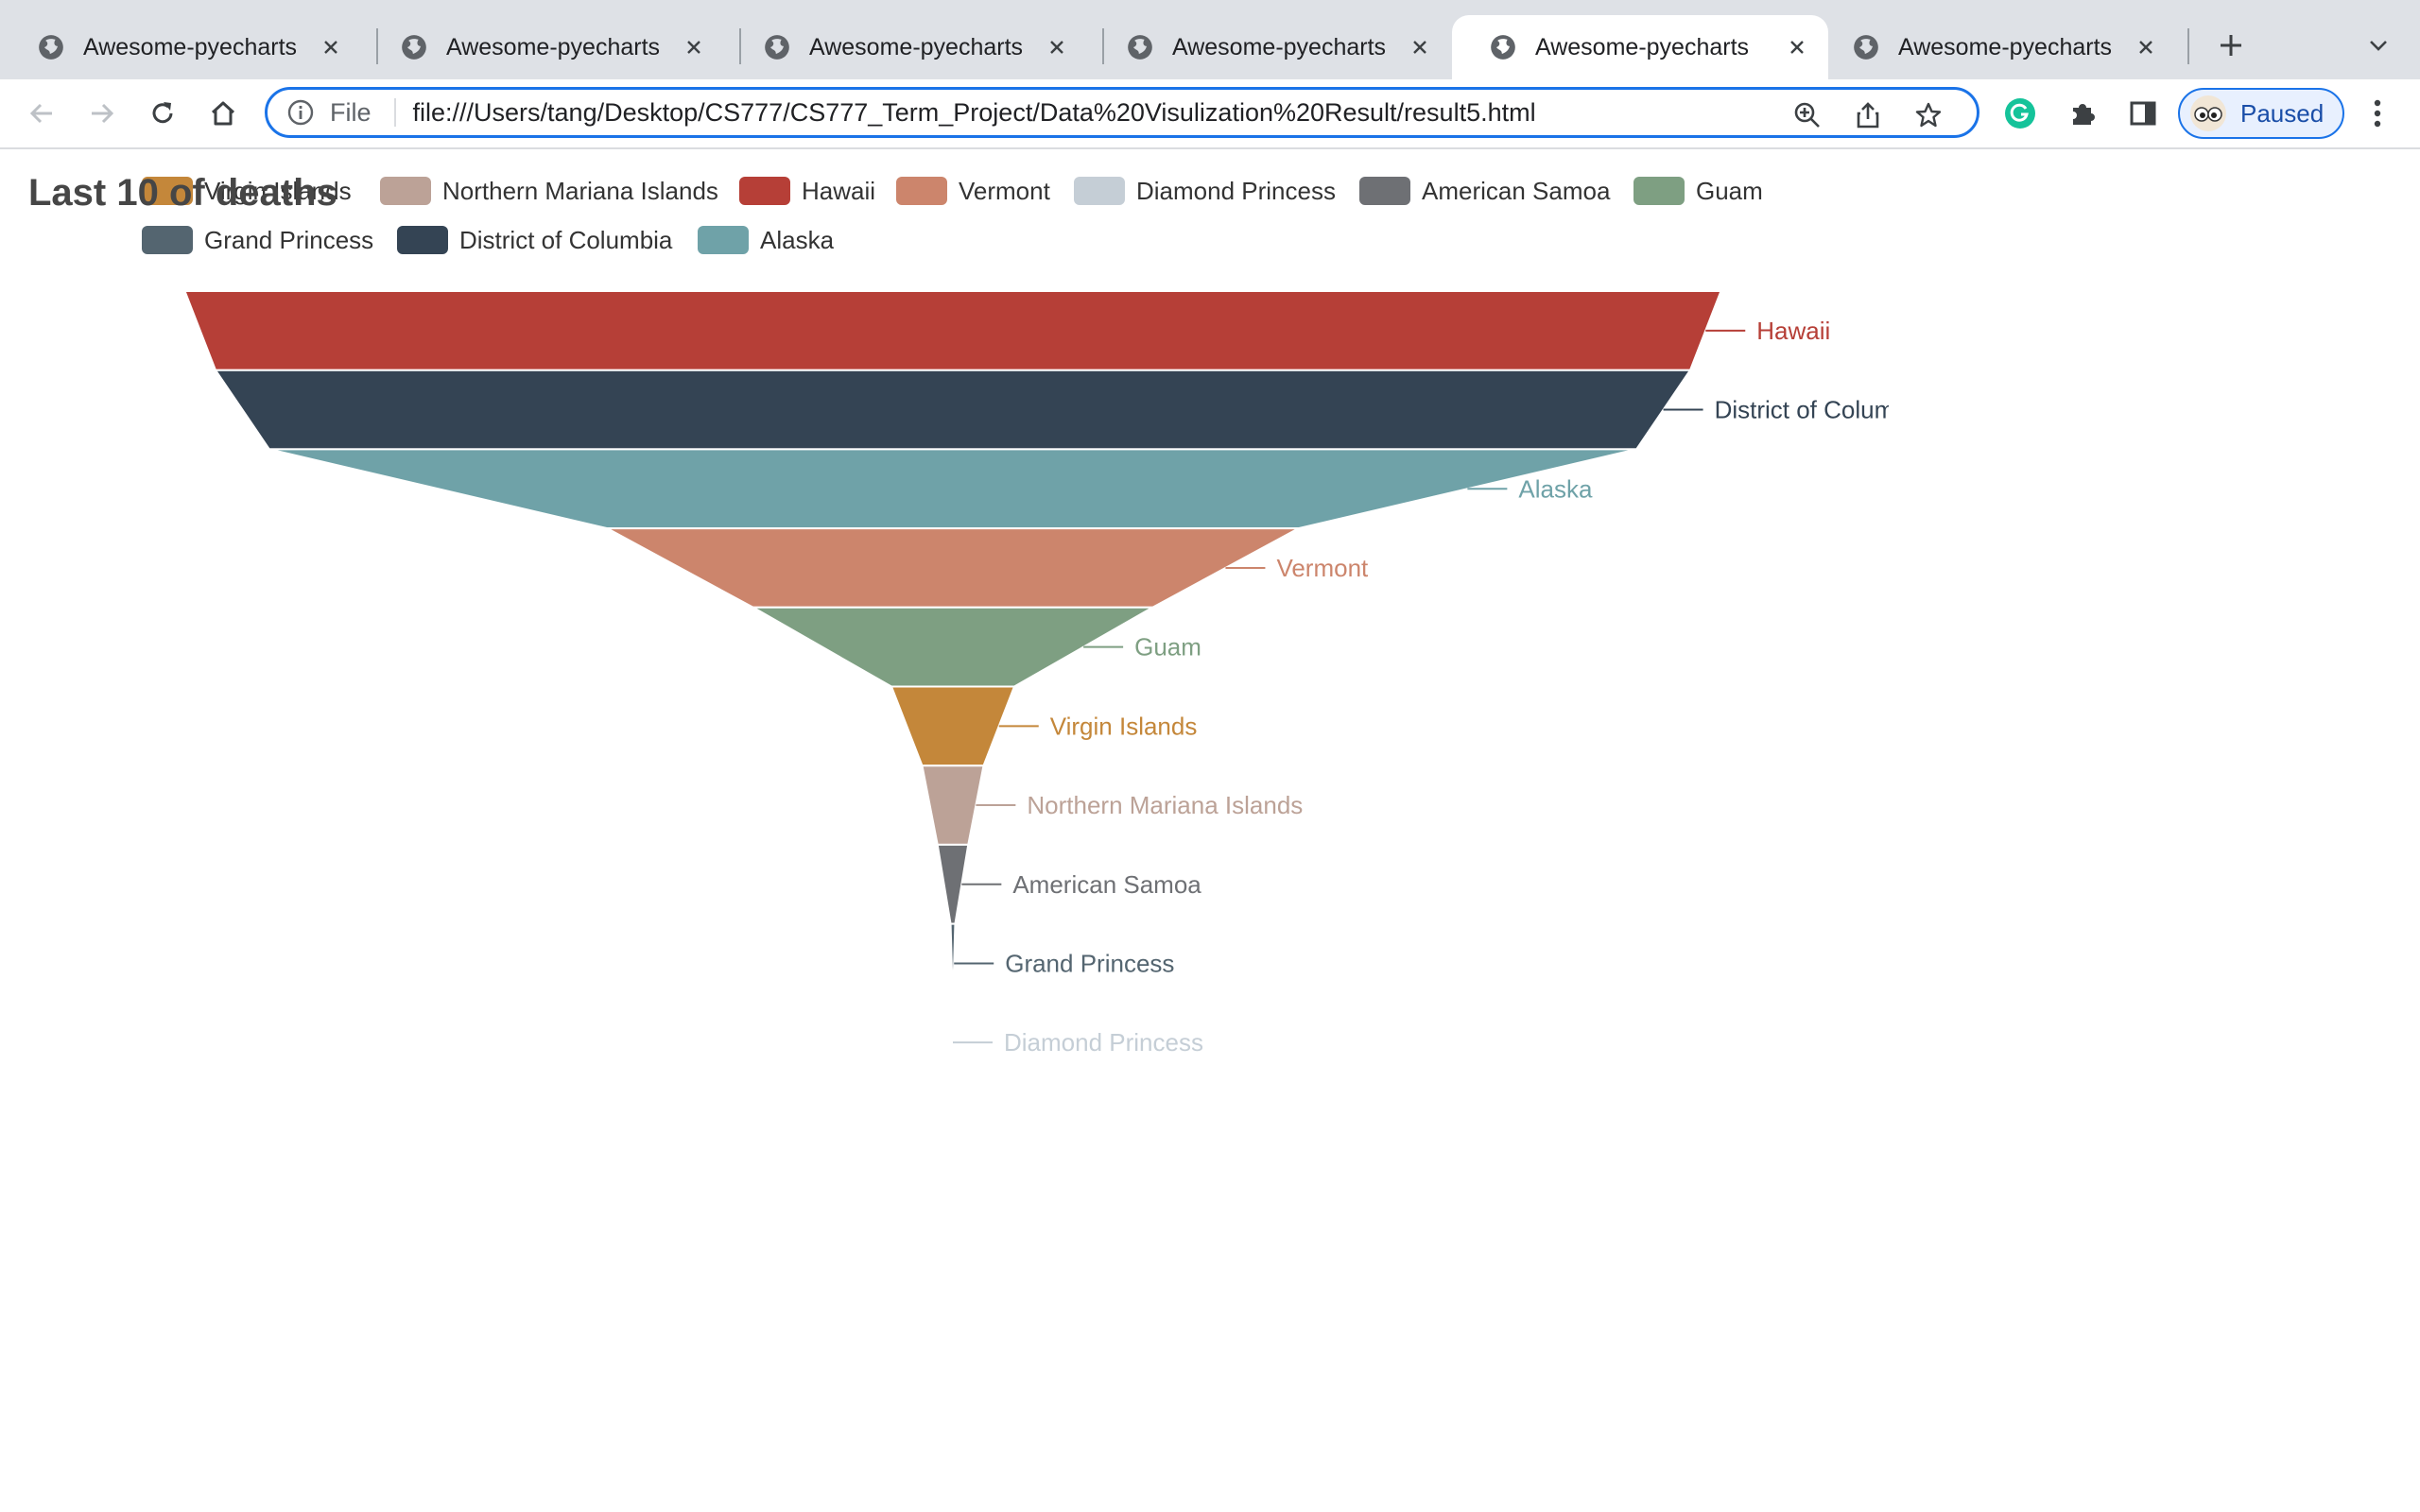 Image resolution: width=2420 pixels, height=1512 pixels. I want to click on funnel-label: District of Columbia, so click(1822, 410).